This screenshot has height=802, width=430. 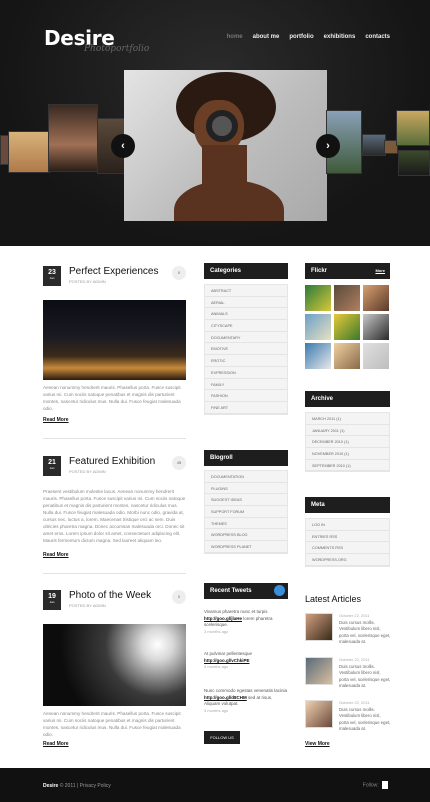 I want to click on view-more-link: View More, so click(x=317, y=744).